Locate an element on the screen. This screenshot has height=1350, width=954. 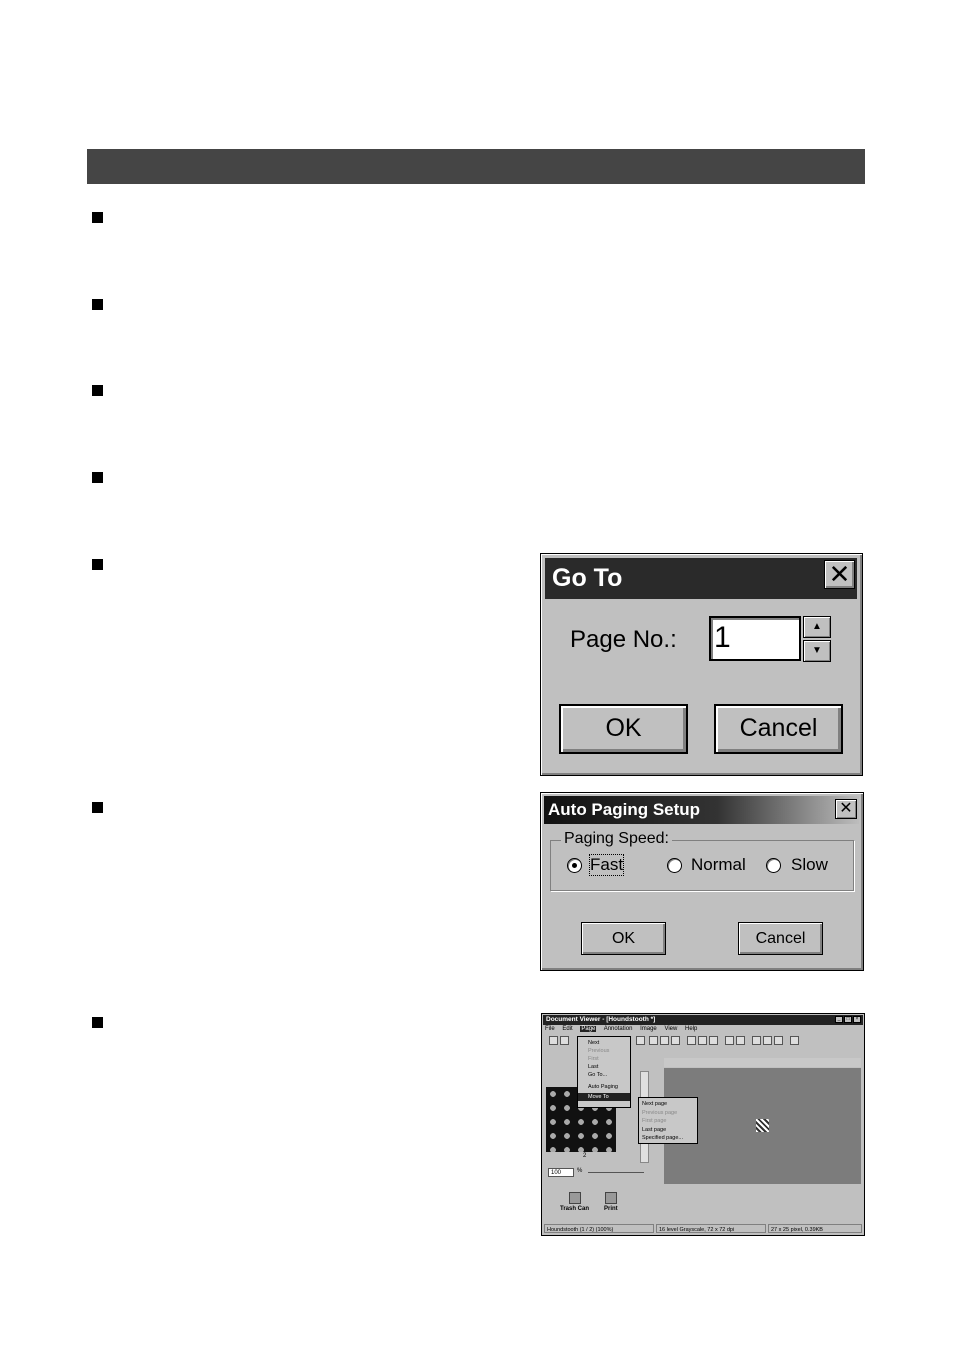
menu-item-next: Next is located at coordinates (609, 1043).